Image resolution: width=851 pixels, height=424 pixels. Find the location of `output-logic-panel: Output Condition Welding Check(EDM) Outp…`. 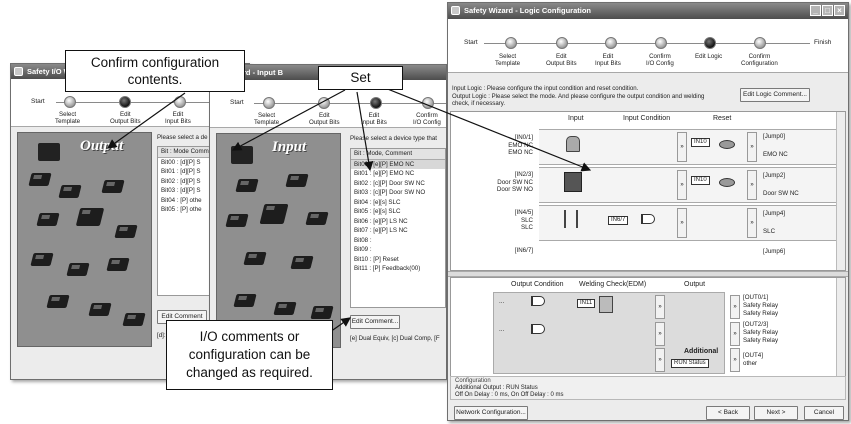

output-logic-panel: Output Condition Welding Check(EDM) Outp… is located at coordinates (648, 327).